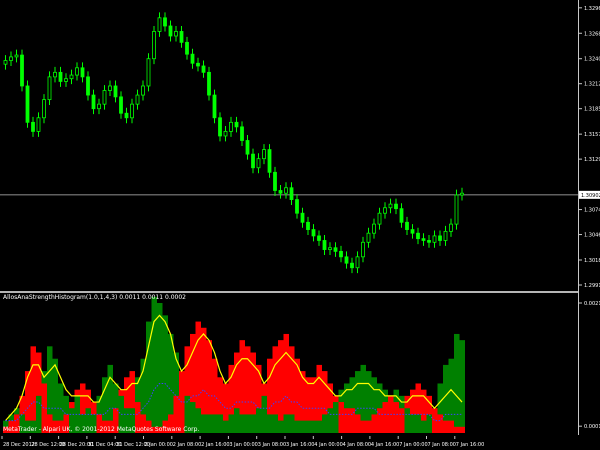  Describe the element at coordinates (592, 211) in the screenshot. I see `price-tick-label: 1.30740` at that location.